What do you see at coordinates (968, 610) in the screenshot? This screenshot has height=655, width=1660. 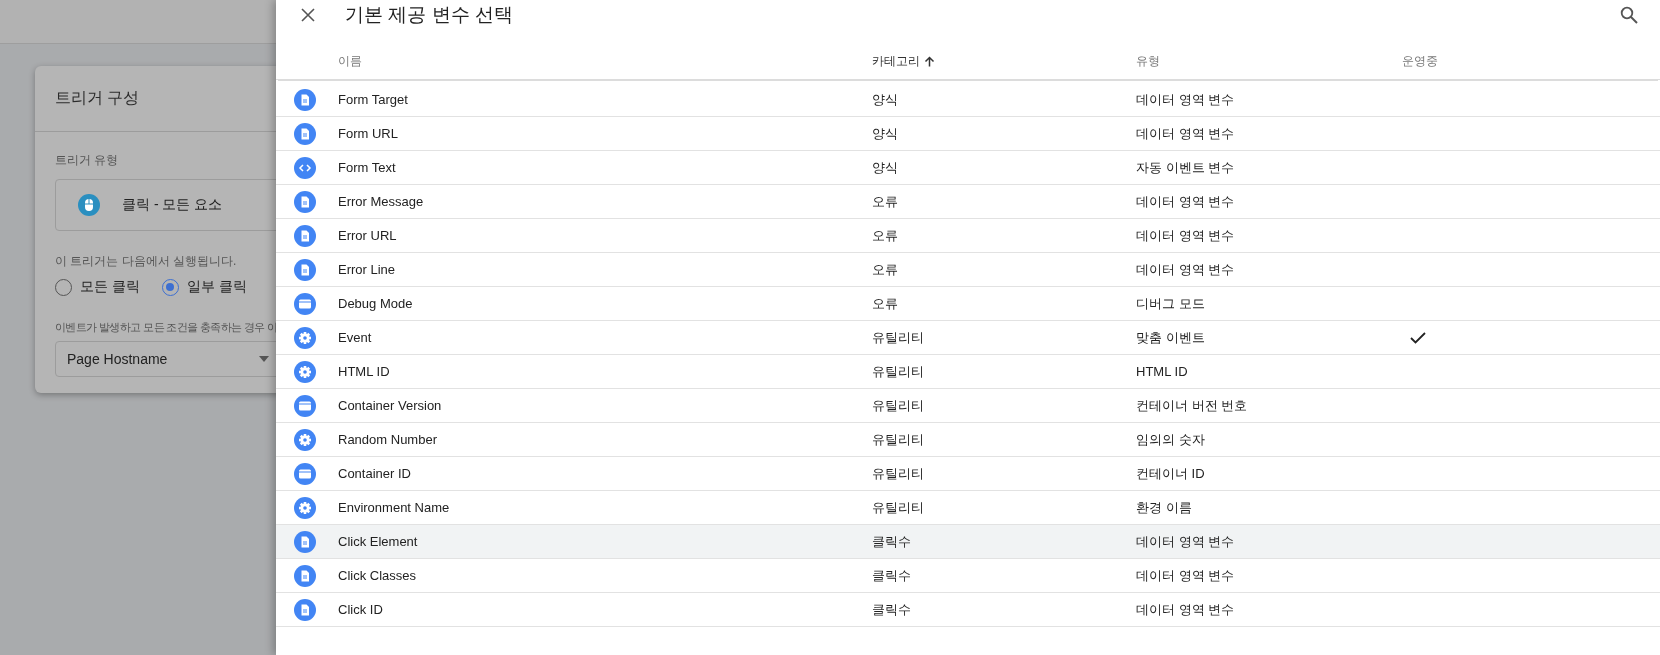 I see `variable-row: Click ID 클릭수 데이터 영역 변수` at bounding box center [968, 610].